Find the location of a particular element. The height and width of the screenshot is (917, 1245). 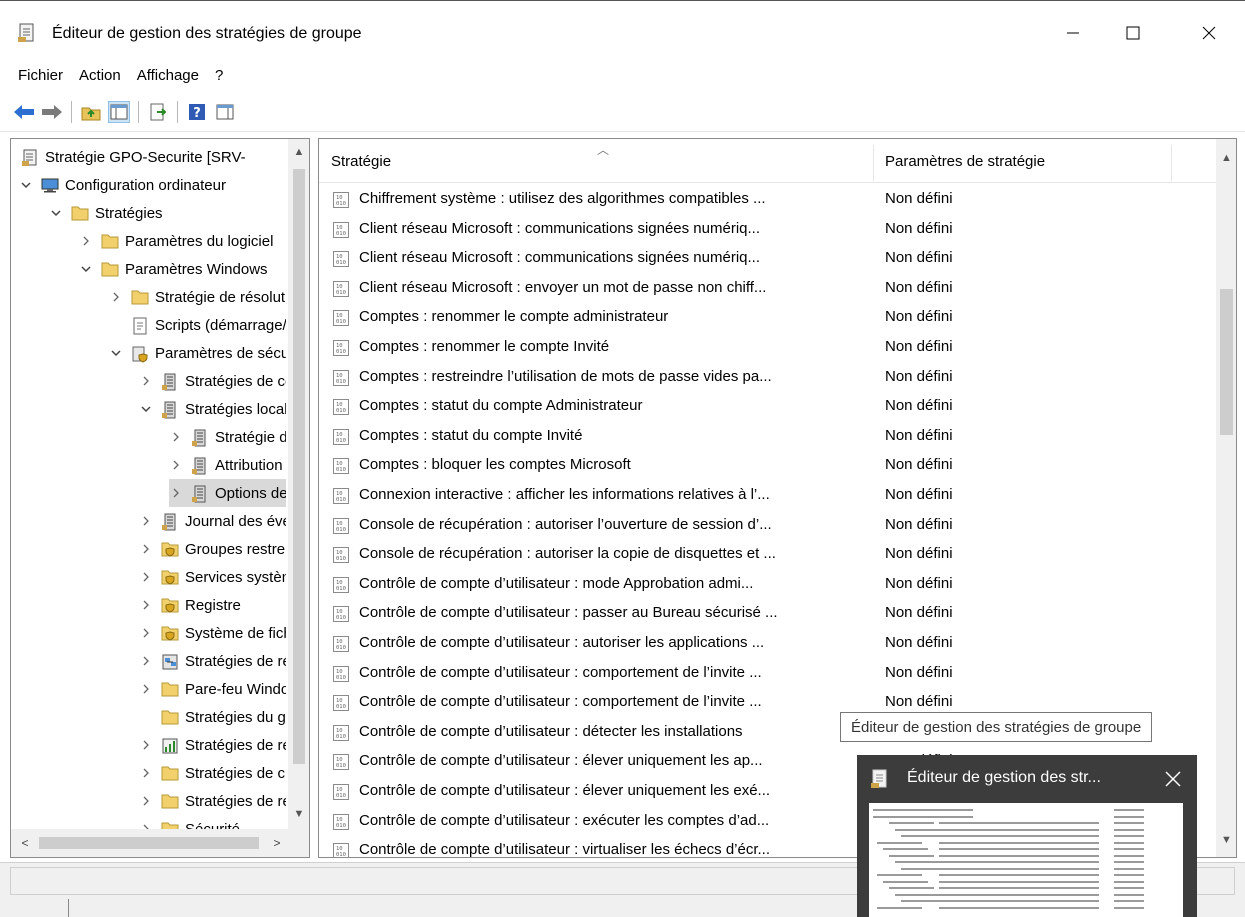

scroll-right-icon: > is located at coordinates (277, 843).